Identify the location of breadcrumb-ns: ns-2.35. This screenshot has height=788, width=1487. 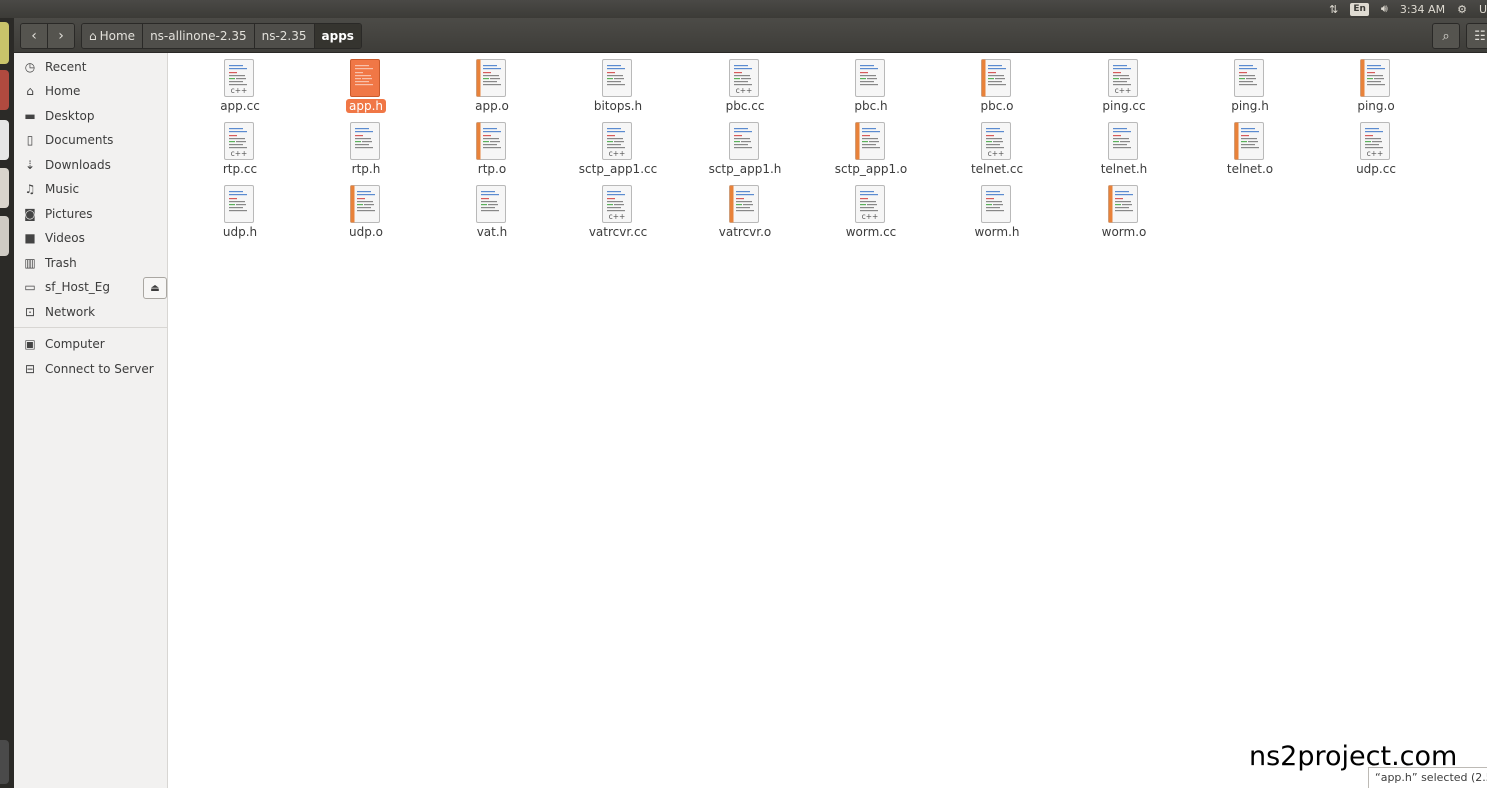
(283, 36).